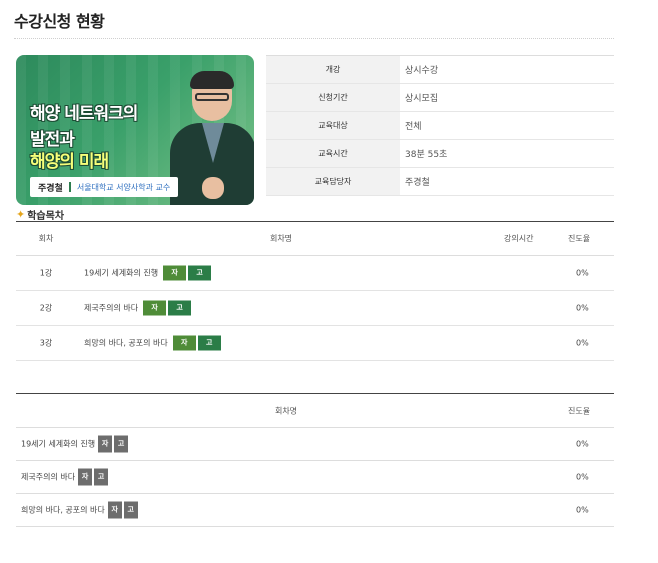  Describe the element at coordinates (315, 343) in the screenshot. I see `table-row: 3강 희망의 바다, 공포의 바다 자 고 0%` at that location.